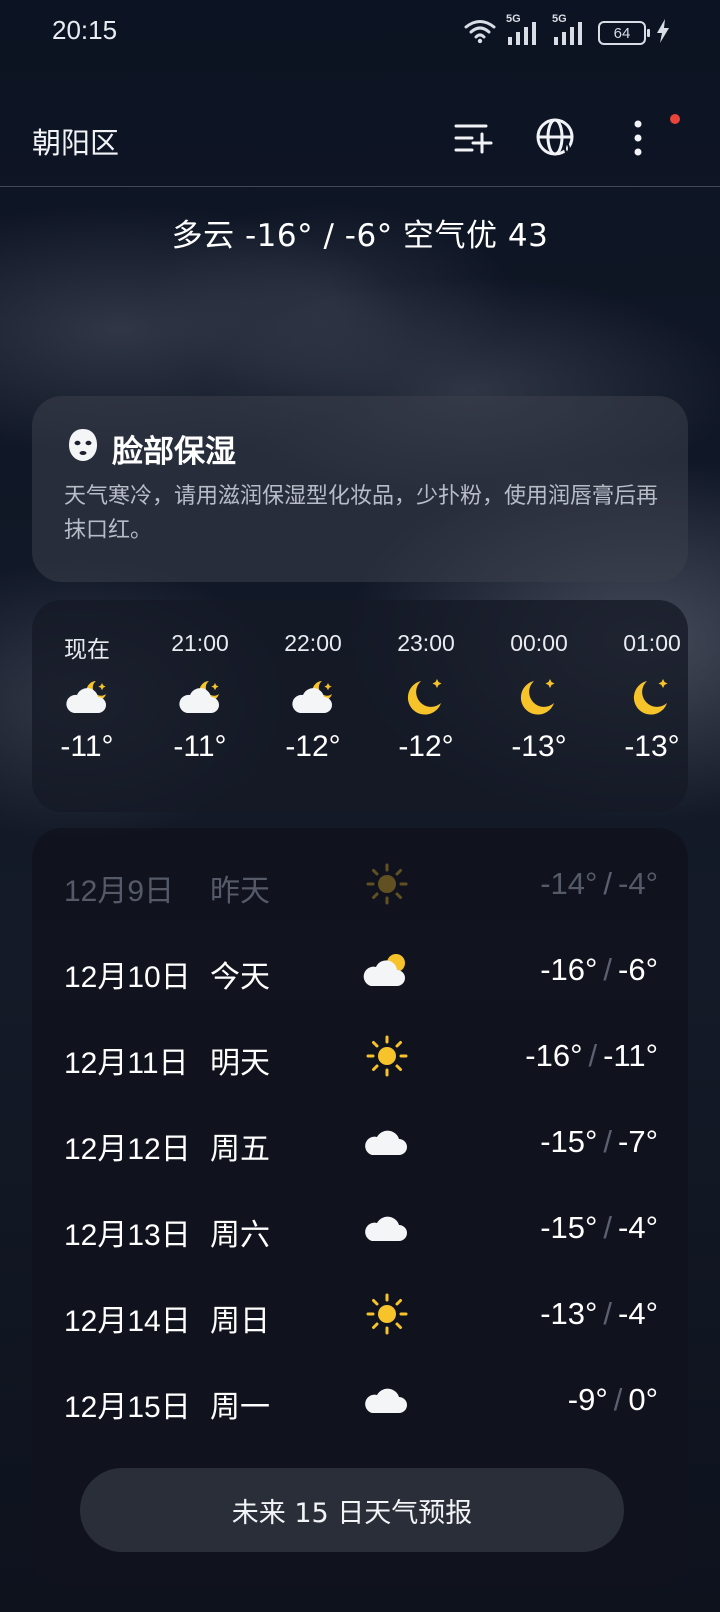 Image resolution: width=720 pixels, height=1612 pixels. Describe the element at coordinates (630, 1055) in the screenshot. I see `day-high: -11°` at that location.